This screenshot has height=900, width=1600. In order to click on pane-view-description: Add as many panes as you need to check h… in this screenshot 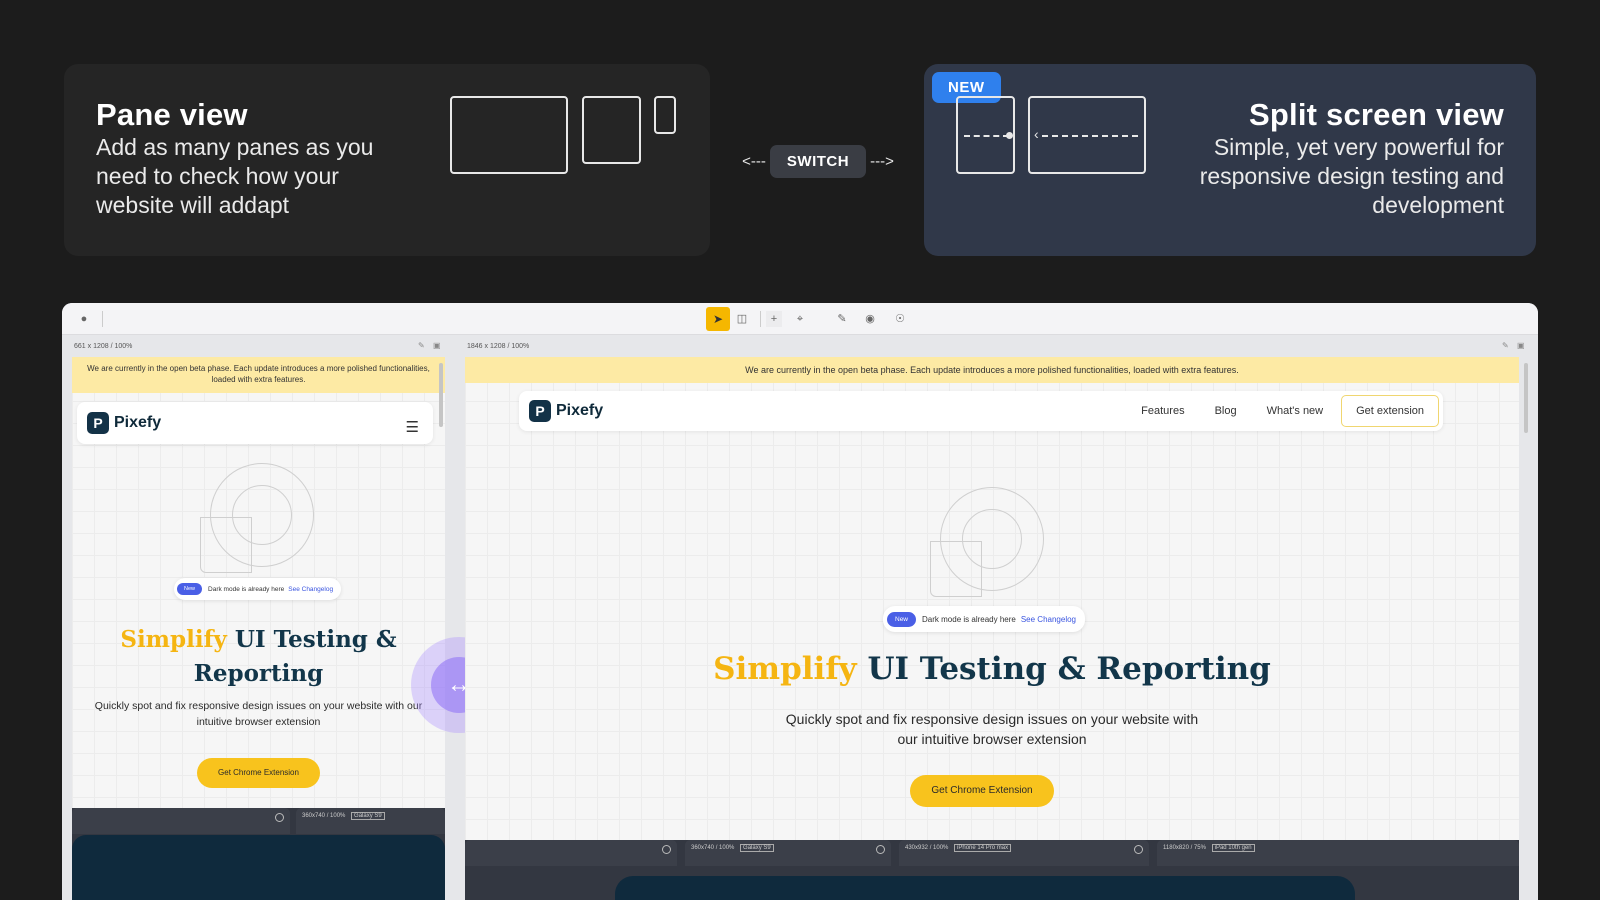, I will do `click(235, 176)`.